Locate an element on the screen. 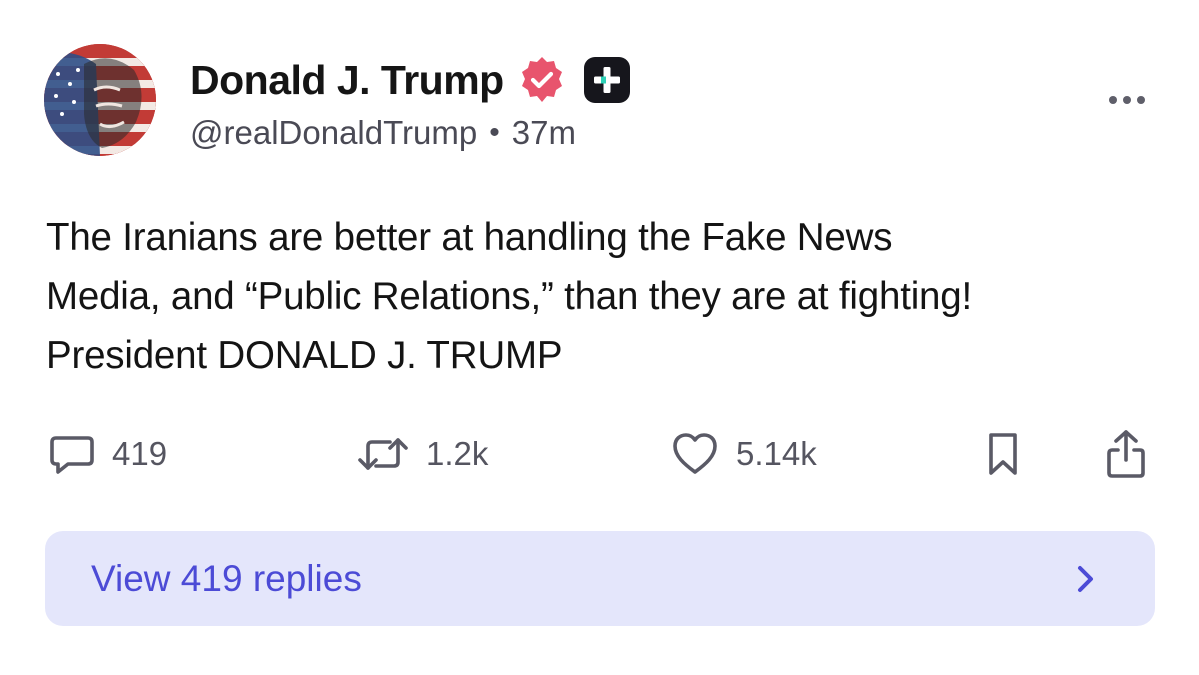 Image resolution: width=1199 pixels, height=675 pixels. share-icon is located at coordinates (1126, 454).